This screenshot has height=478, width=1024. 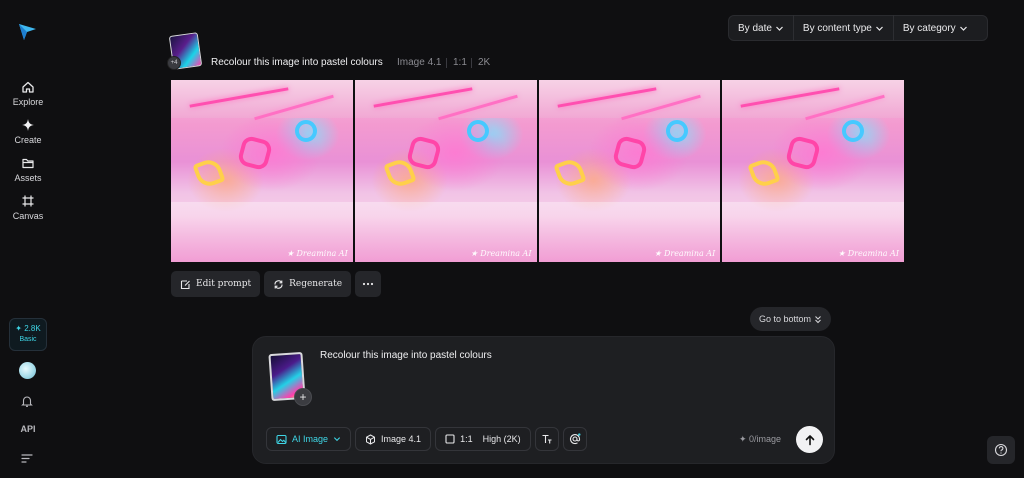 I want to click on quality-label: High (2K), so click(x=501, y=439).